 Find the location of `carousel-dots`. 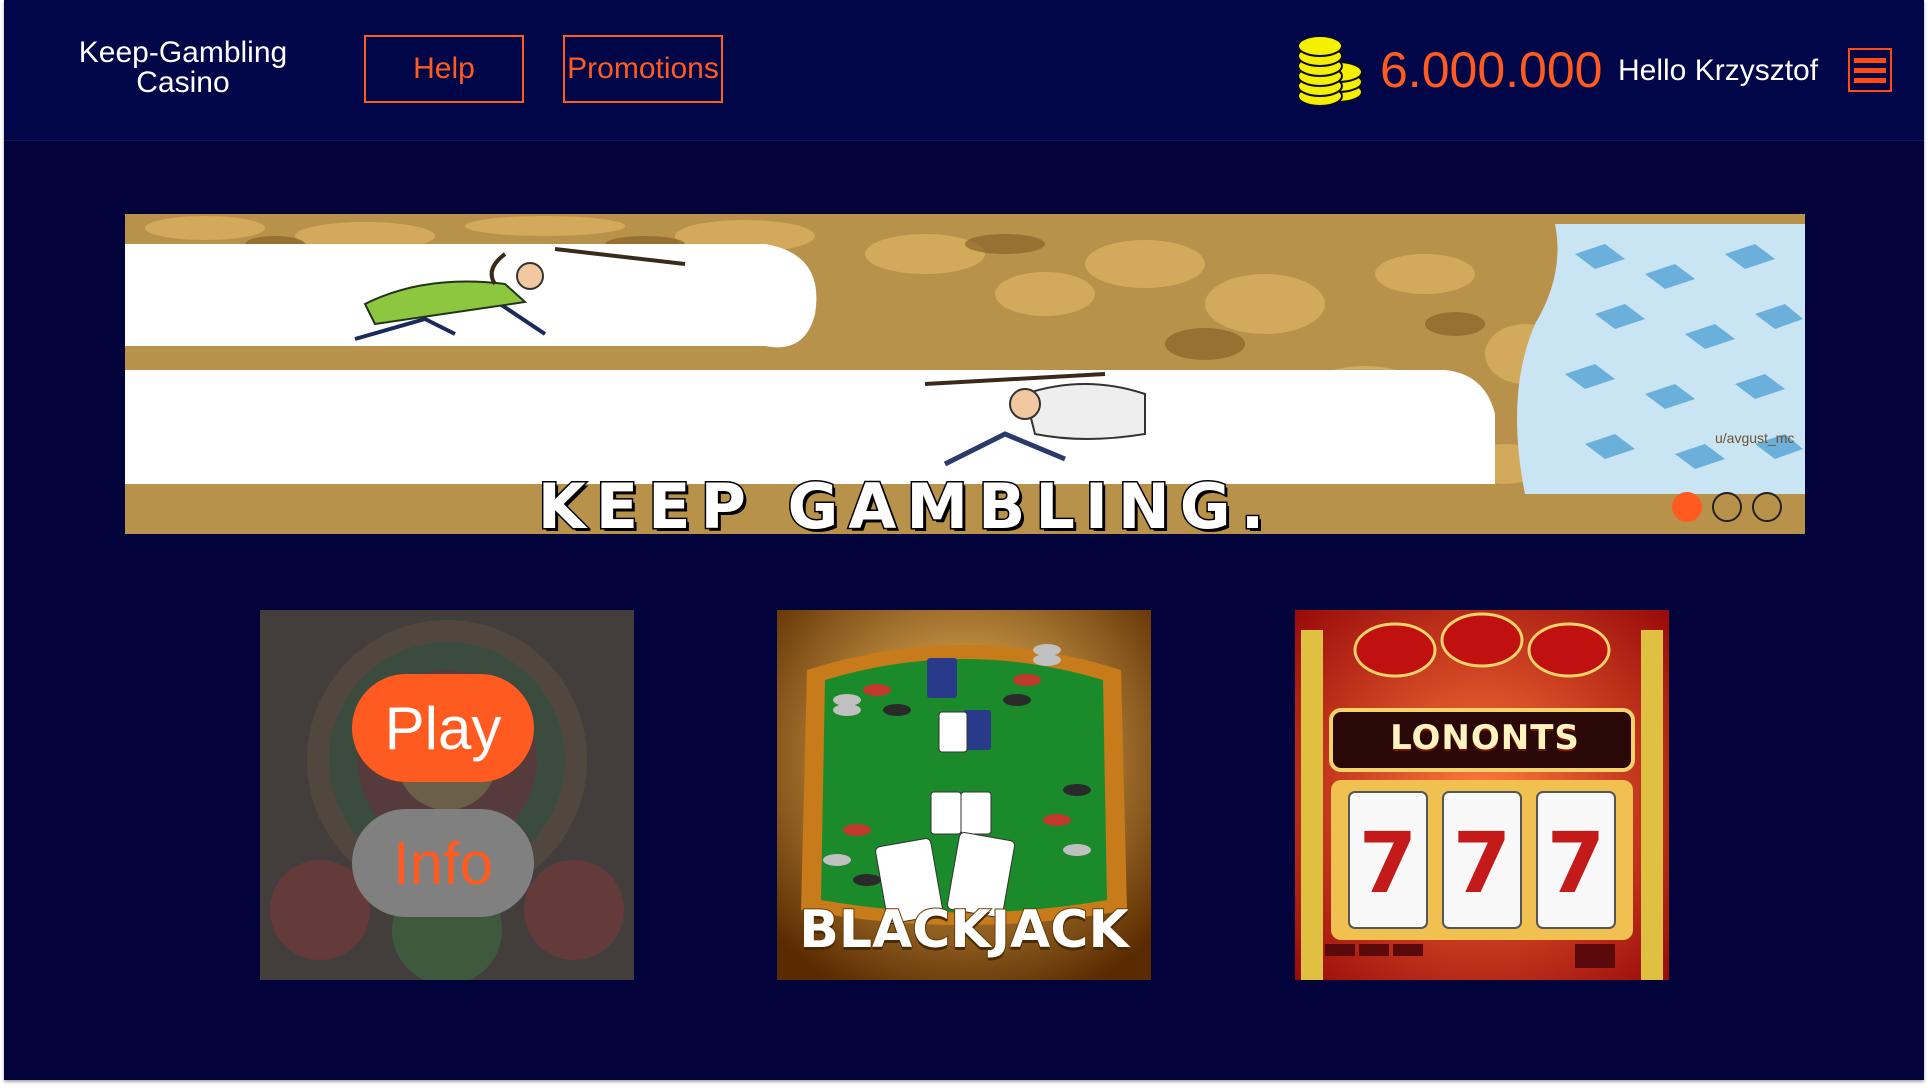

carousel-dots is located at coordinates (1727, 507).